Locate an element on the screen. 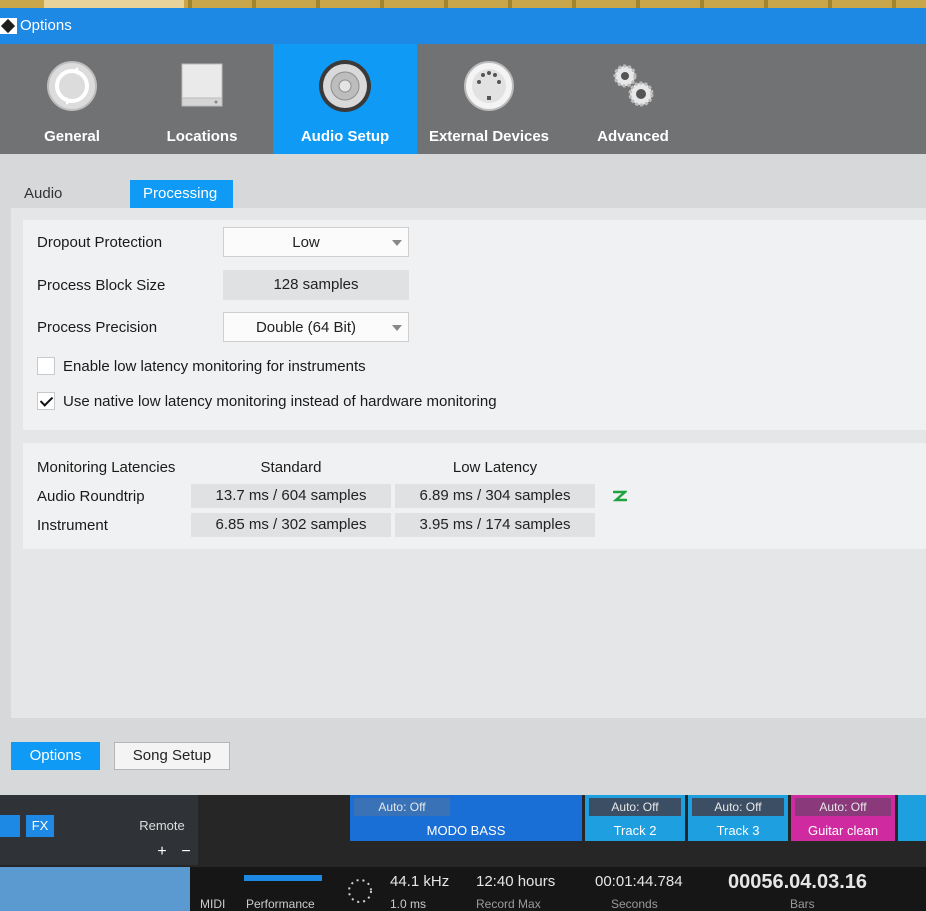  tab-audio-setup-label: Audio Setup is located at coordinates (345, 136).